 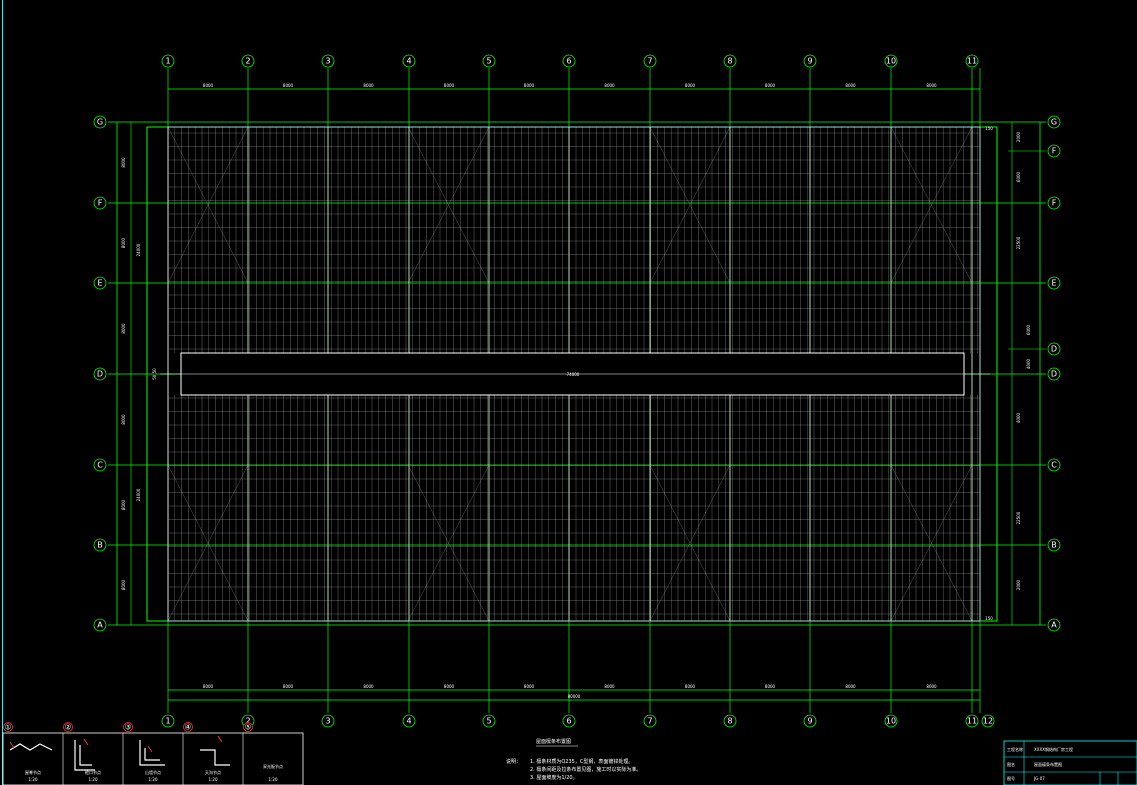 What do you see at coordinates (1011, 764) in the screenshot?
I see `title-row2-label: 图名` at bounding box center [1011, 764].